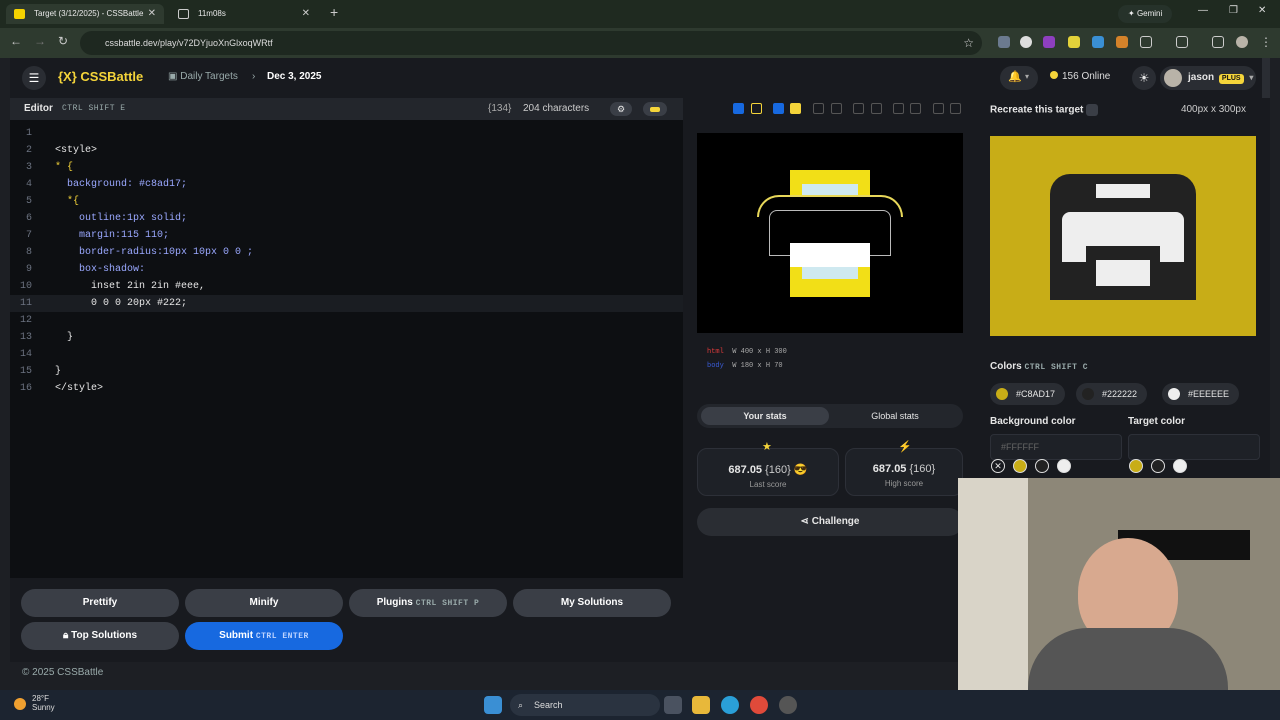 The image size is (1280, 720). I want to click on chrome-icon, so click(759, 705).